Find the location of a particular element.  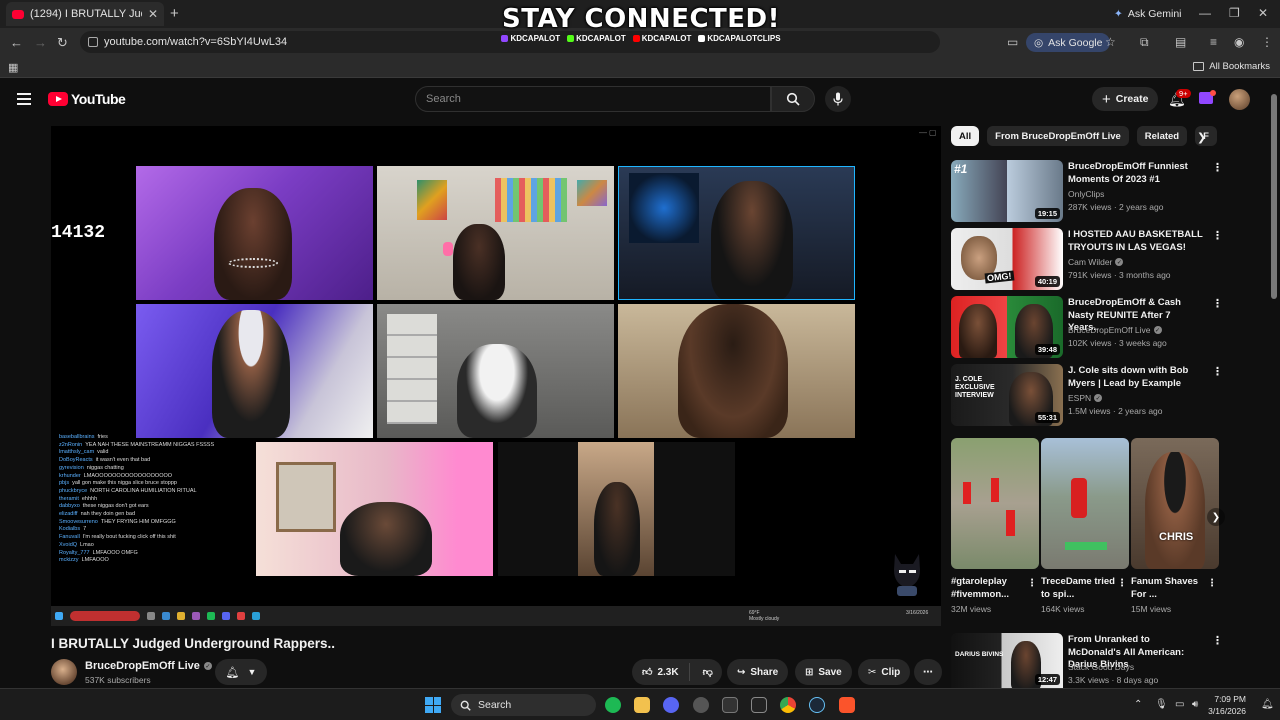

account-avatar is located at coordinates (1239, 99).